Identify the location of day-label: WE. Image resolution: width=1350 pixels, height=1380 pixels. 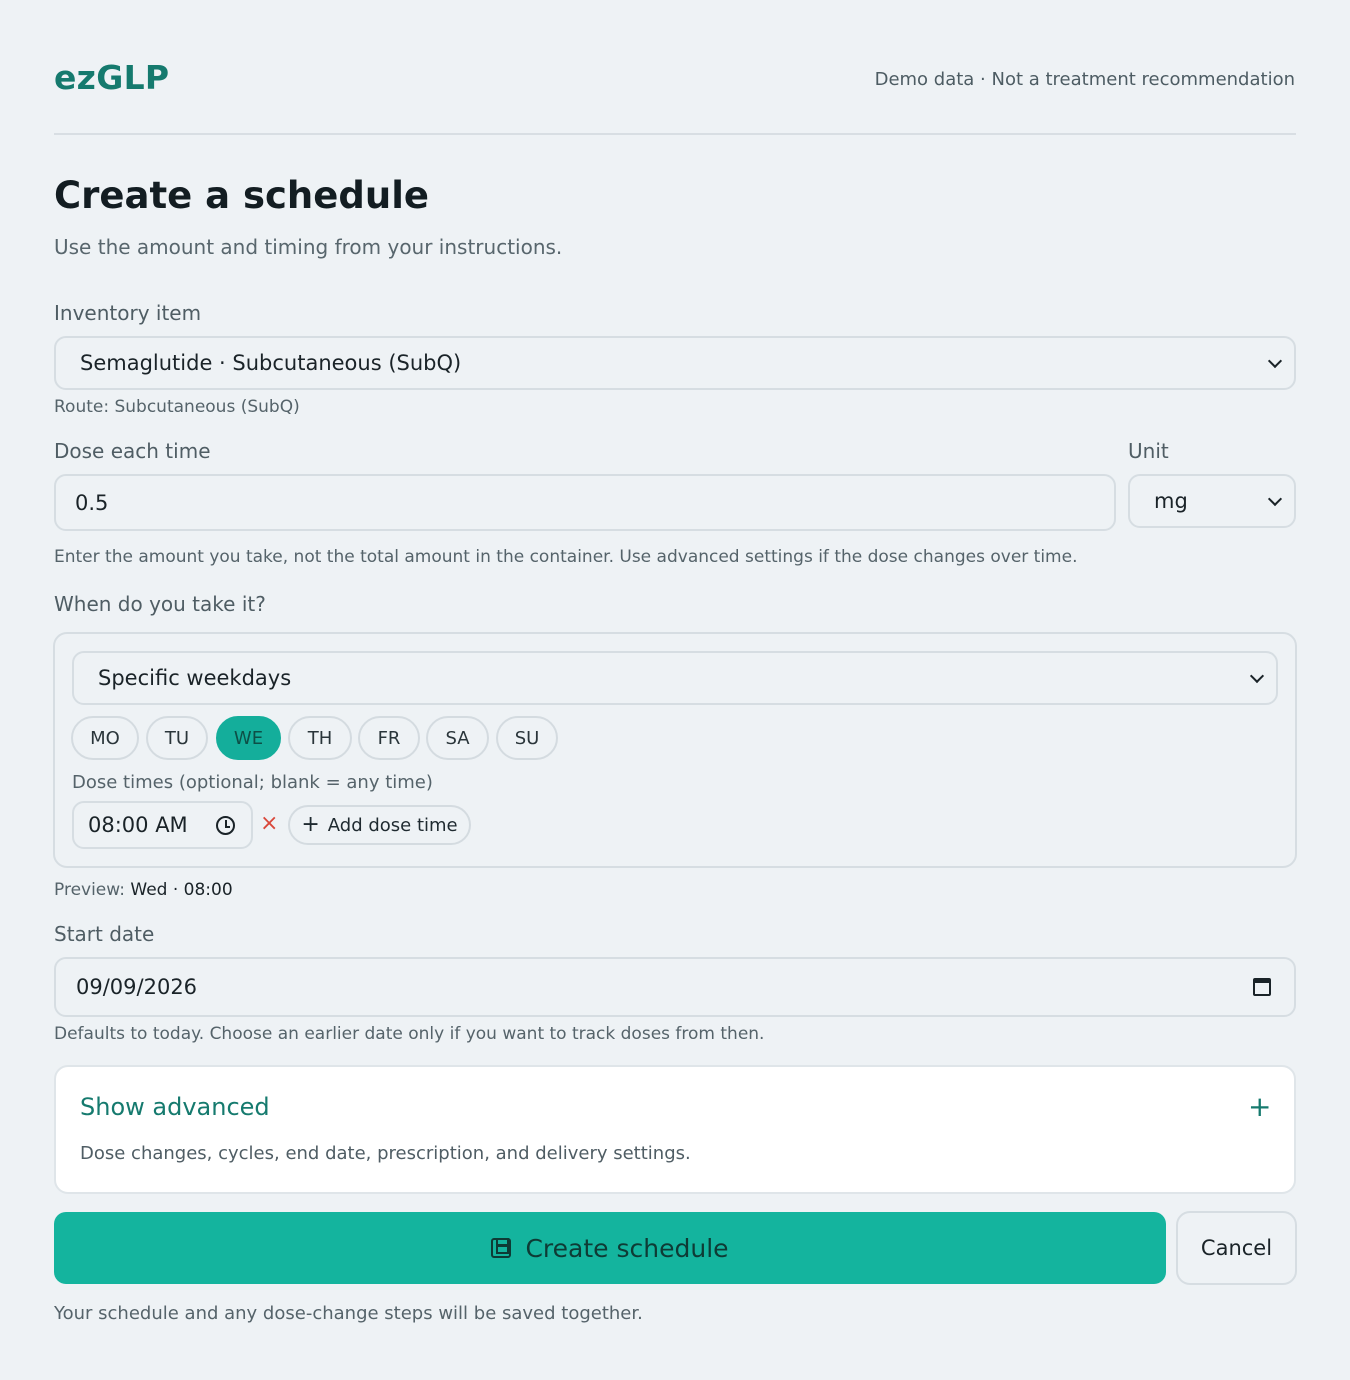
(248, 738).